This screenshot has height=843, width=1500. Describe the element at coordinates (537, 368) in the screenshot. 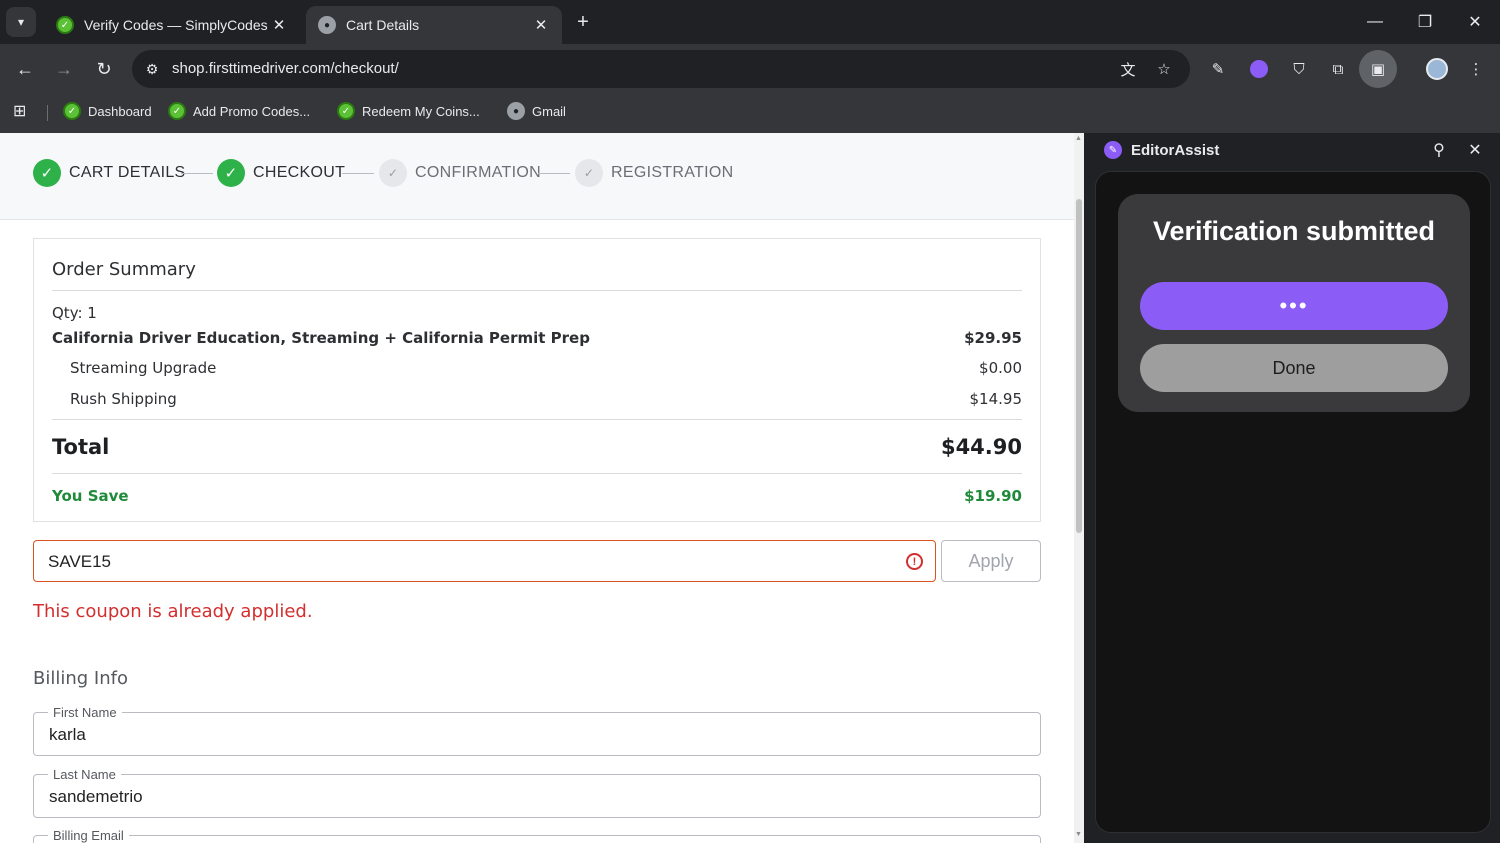

I see `addon-row: Streaming Upgrade $0.00` at that location.